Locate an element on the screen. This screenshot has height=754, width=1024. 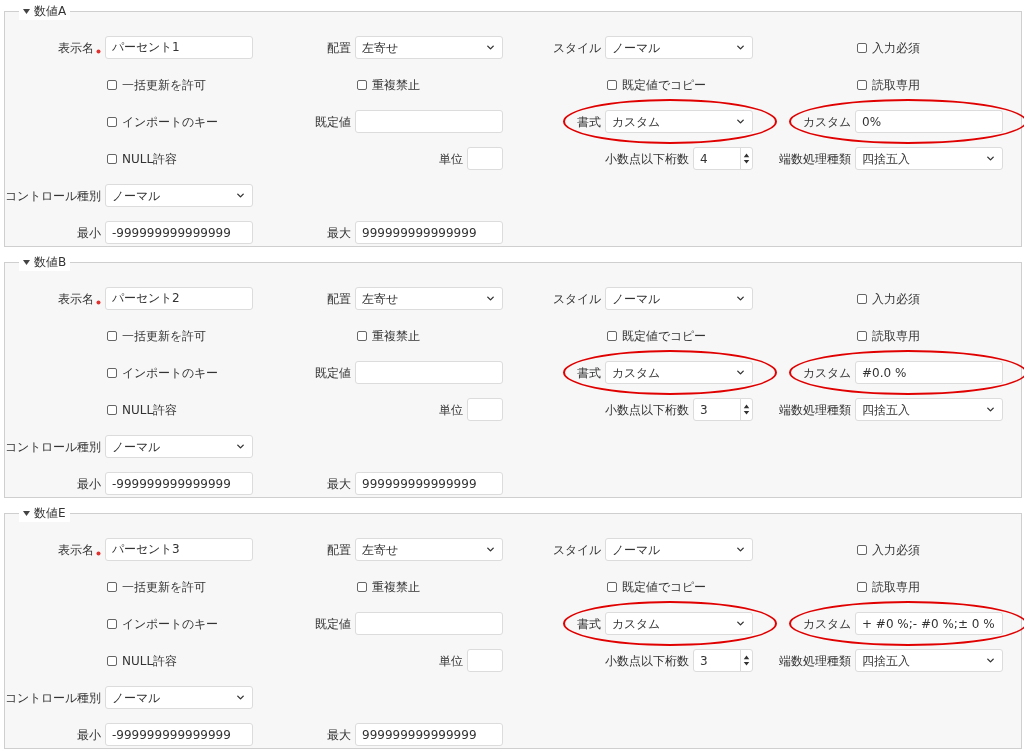
checkbox-label: 既定値でコピー is located at coordinates (664, 336).